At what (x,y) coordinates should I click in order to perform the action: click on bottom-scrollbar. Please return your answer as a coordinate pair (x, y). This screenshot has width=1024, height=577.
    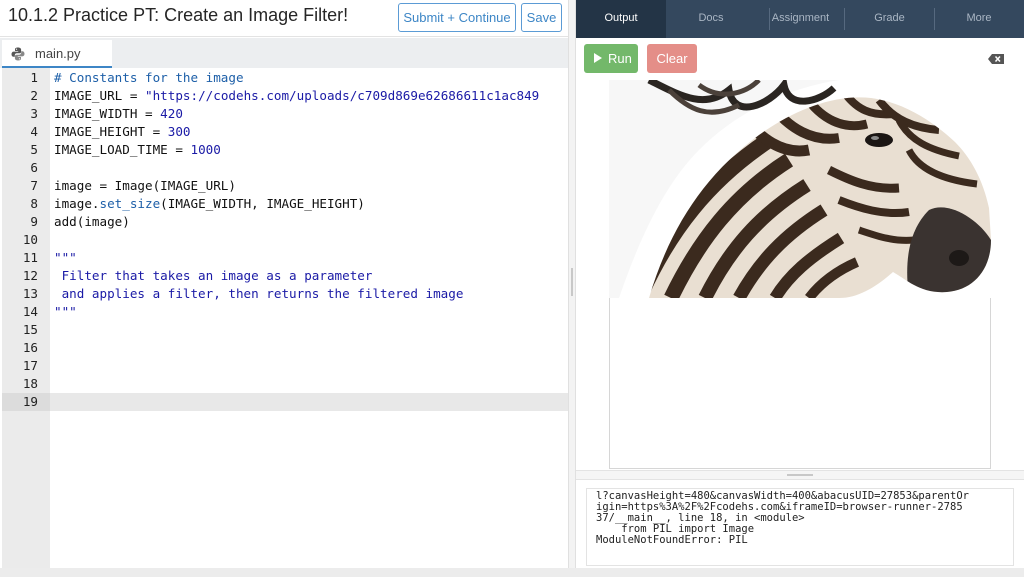
    Looking at the image, I should click on (512, 572).